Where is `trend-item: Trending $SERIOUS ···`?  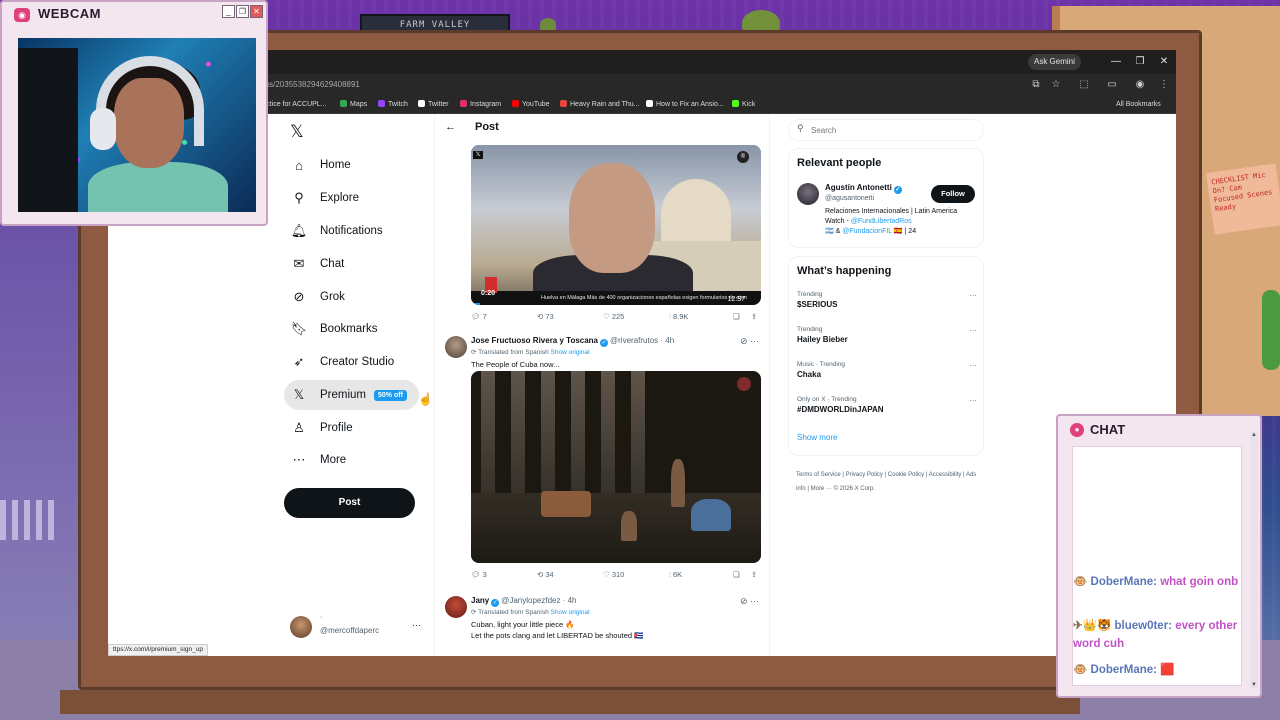 trend-item: Trending $SERIOUS ··· is located at coordinates (887, 300).